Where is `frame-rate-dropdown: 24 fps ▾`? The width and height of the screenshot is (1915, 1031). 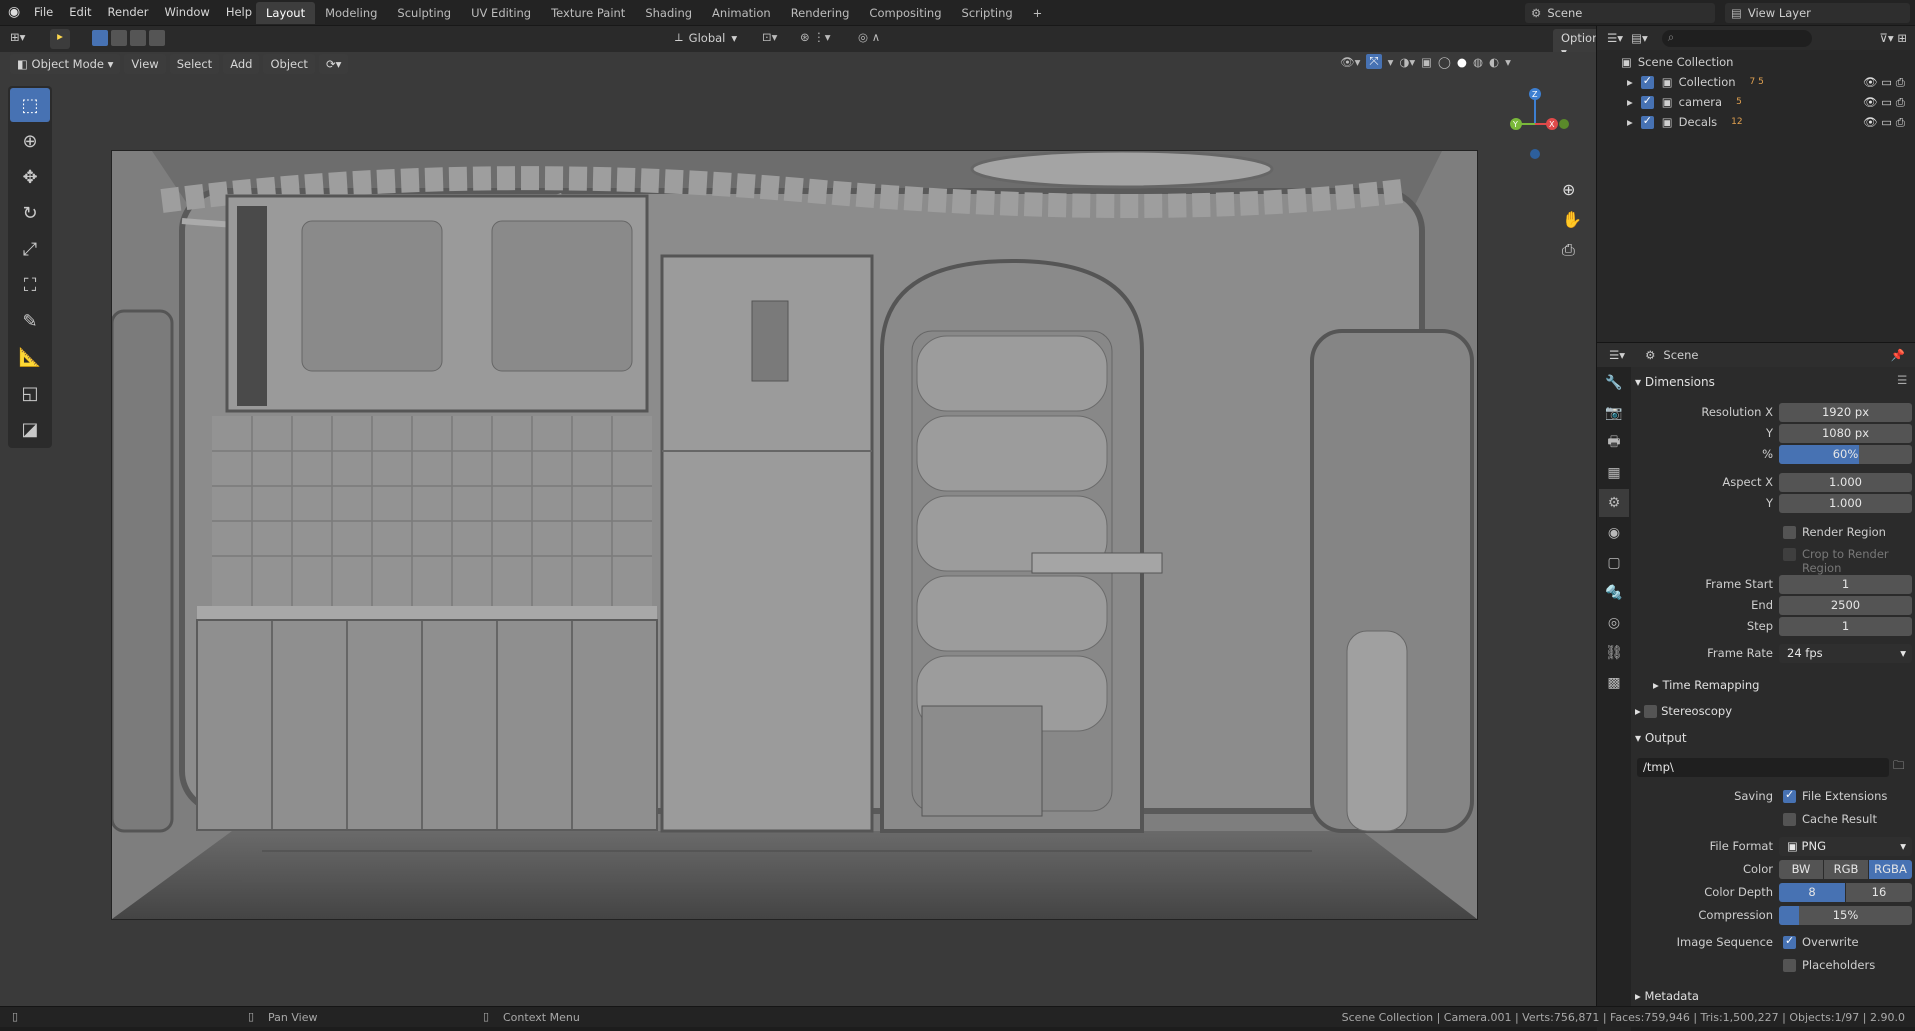
frame-rate-dropdown: 24 fps ▾ is located at coordinates (1845, 653).